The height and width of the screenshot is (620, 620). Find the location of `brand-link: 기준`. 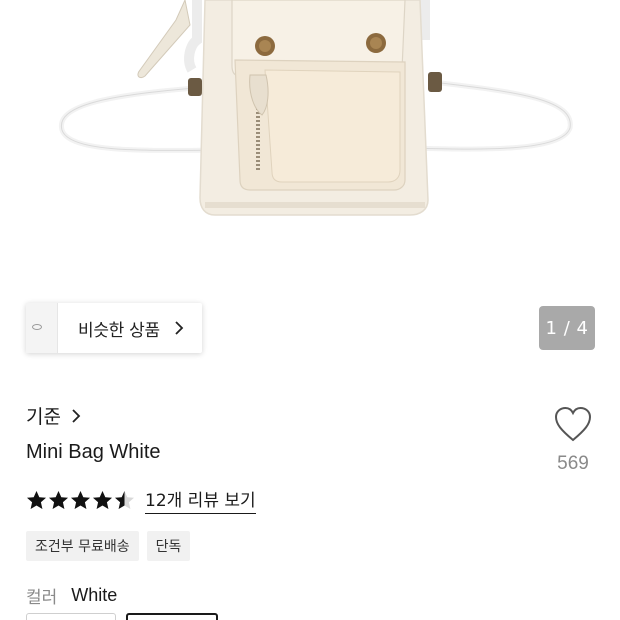

brand-link: 기준 is located at coordinates (54, 415).